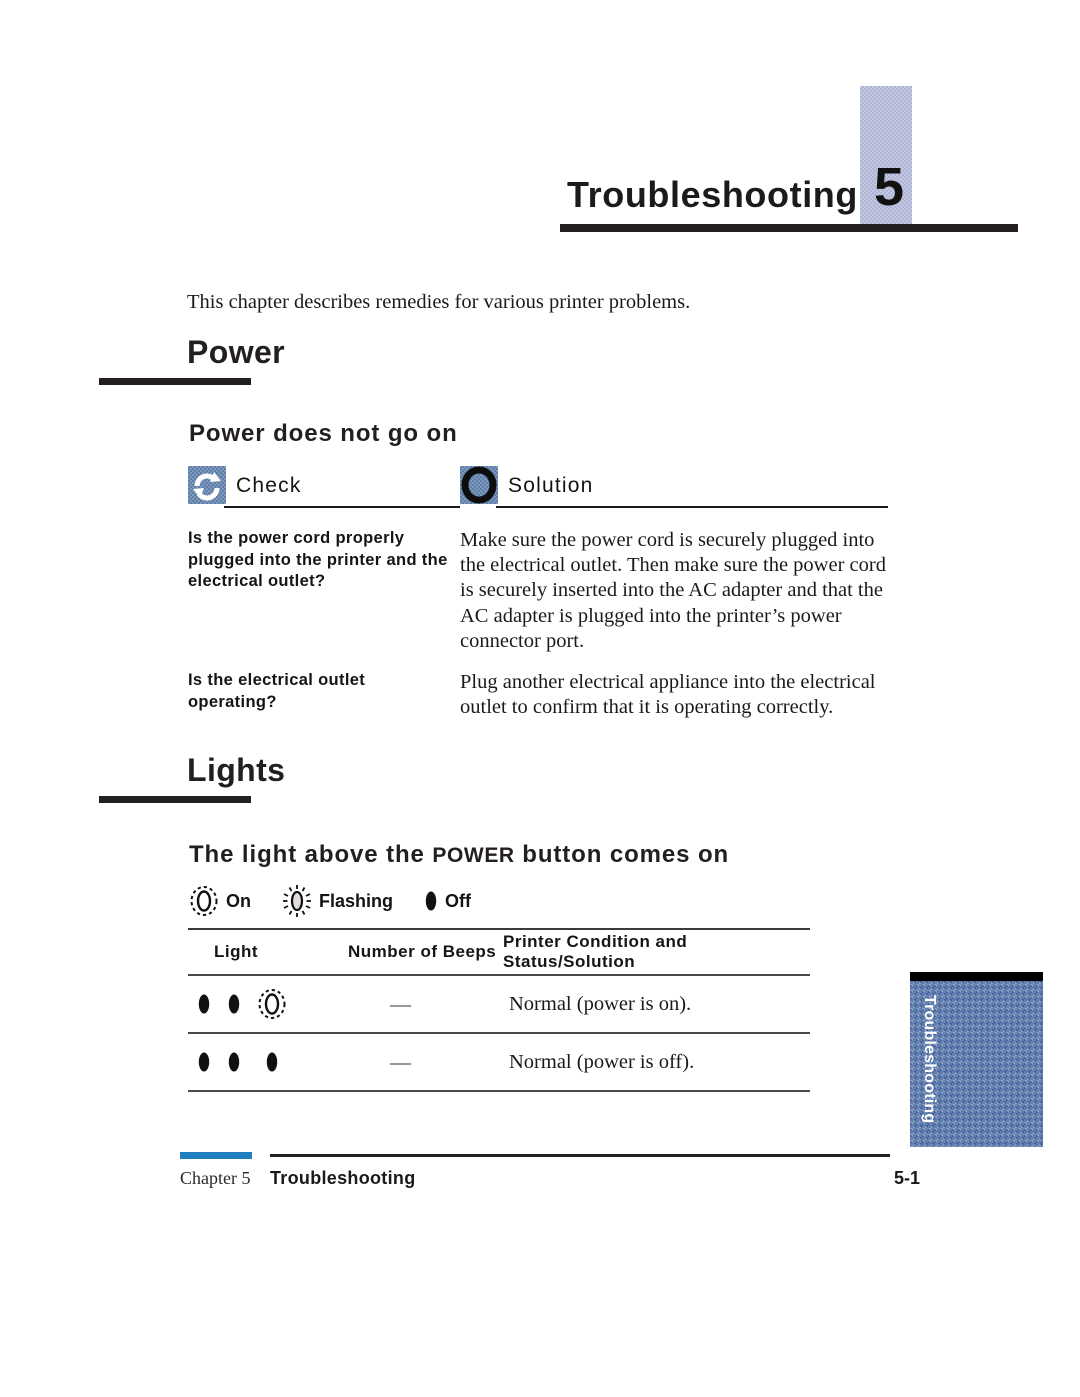  Describe the element at coordinates (674, 487) in the screenshot. I see `solution-column-header: Solution` at that location.